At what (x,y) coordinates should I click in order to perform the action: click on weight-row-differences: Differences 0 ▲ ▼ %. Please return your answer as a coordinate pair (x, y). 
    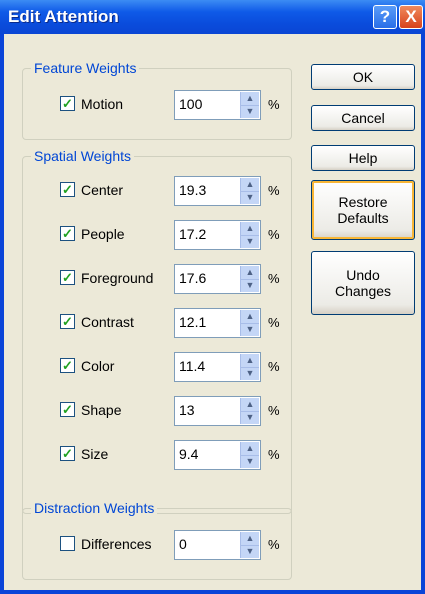
    Looking at the image, I should click on (175, 545).